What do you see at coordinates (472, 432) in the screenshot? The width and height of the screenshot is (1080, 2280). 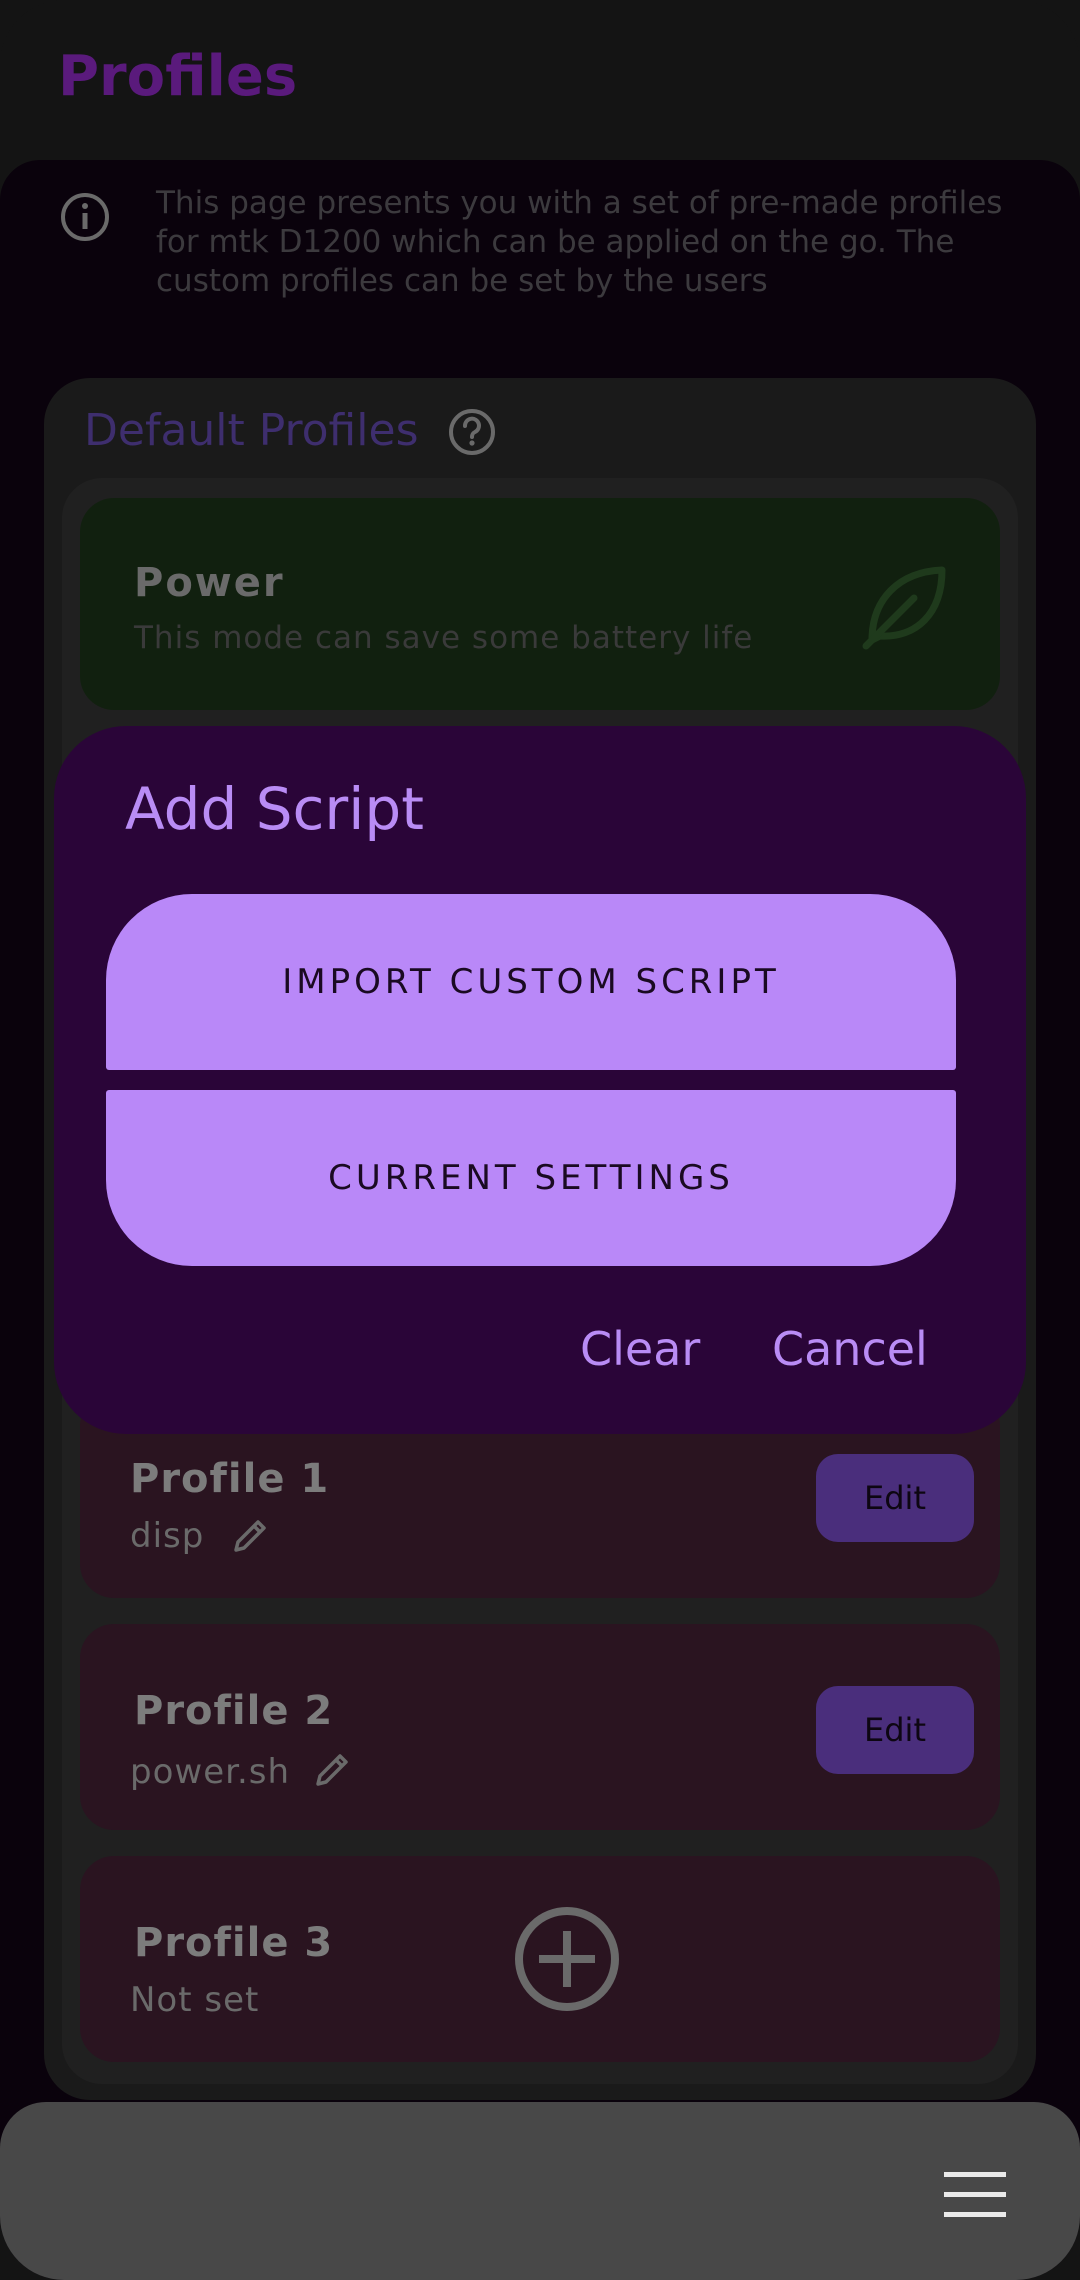 I see `help-icon` at bounding box center [472, 432].